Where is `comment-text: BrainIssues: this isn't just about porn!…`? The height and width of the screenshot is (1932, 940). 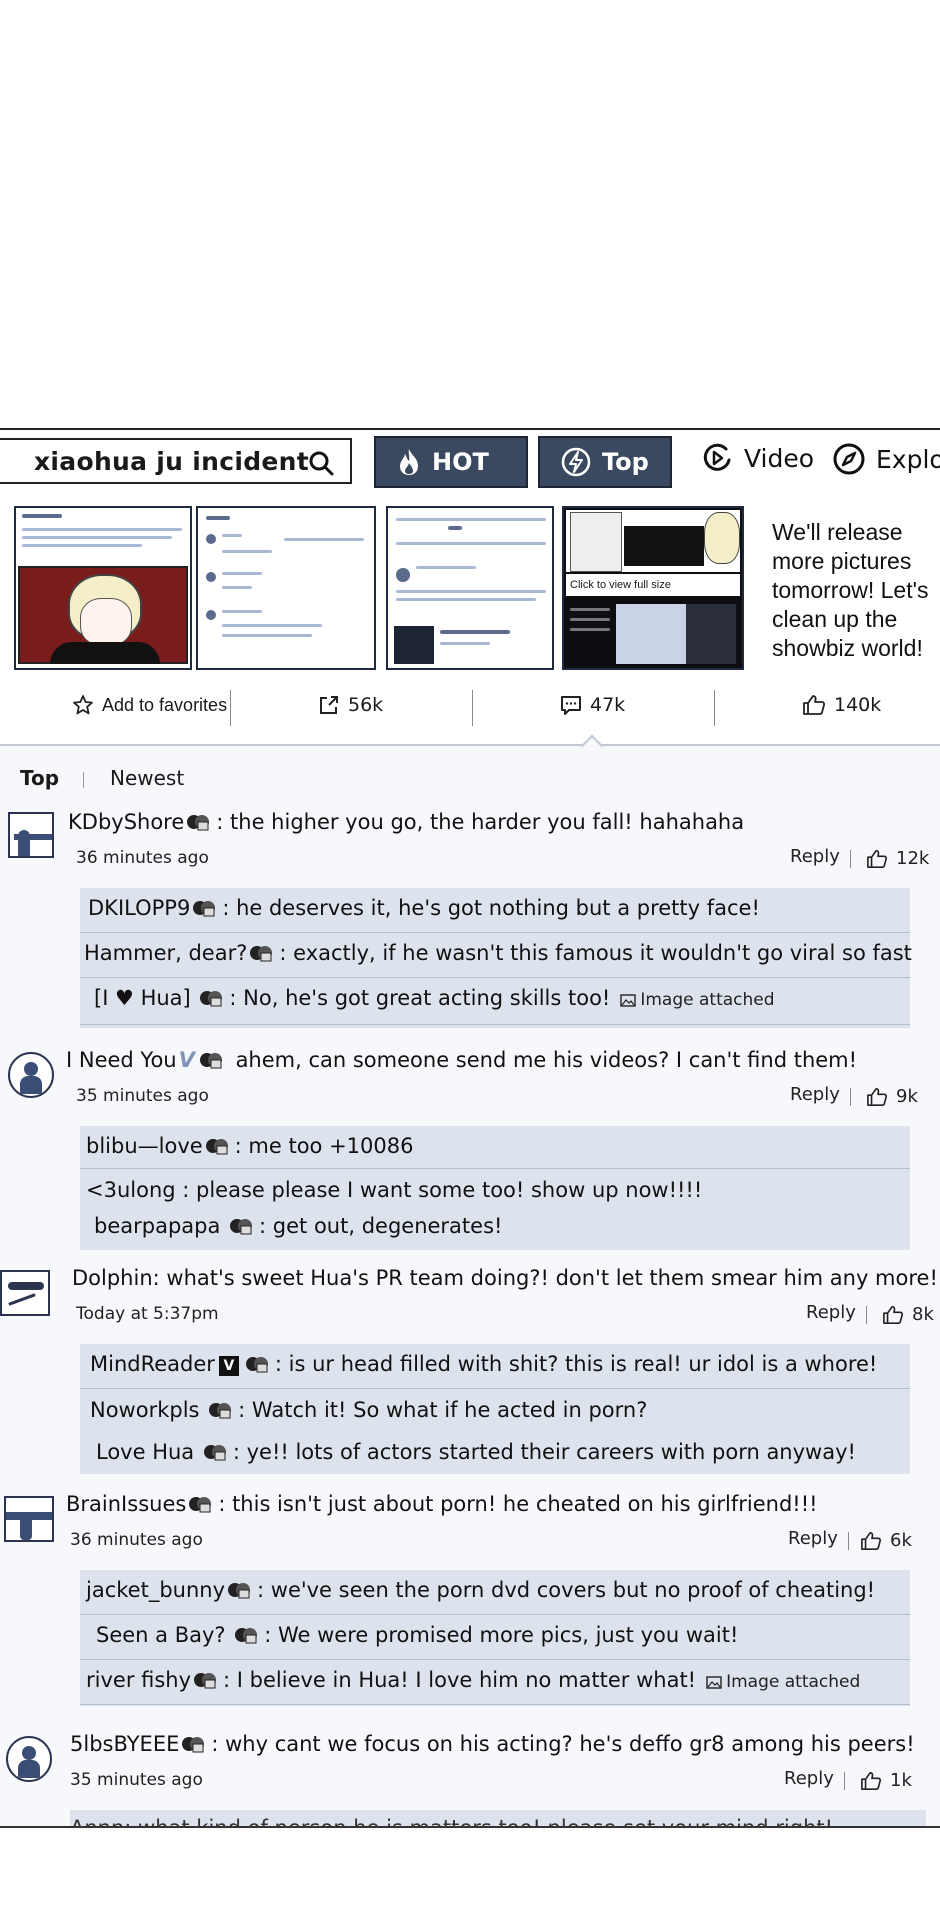
comment-text: BrainIssues: this isn't just about porn!… is located at coordinates (442, 1504).